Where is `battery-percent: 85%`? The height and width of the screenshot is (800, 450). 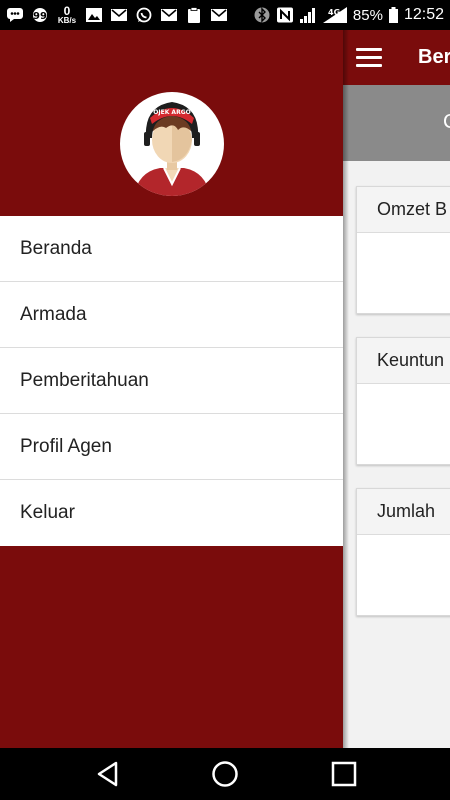
battery-percent: 85% is located at coordinates (367, 15).